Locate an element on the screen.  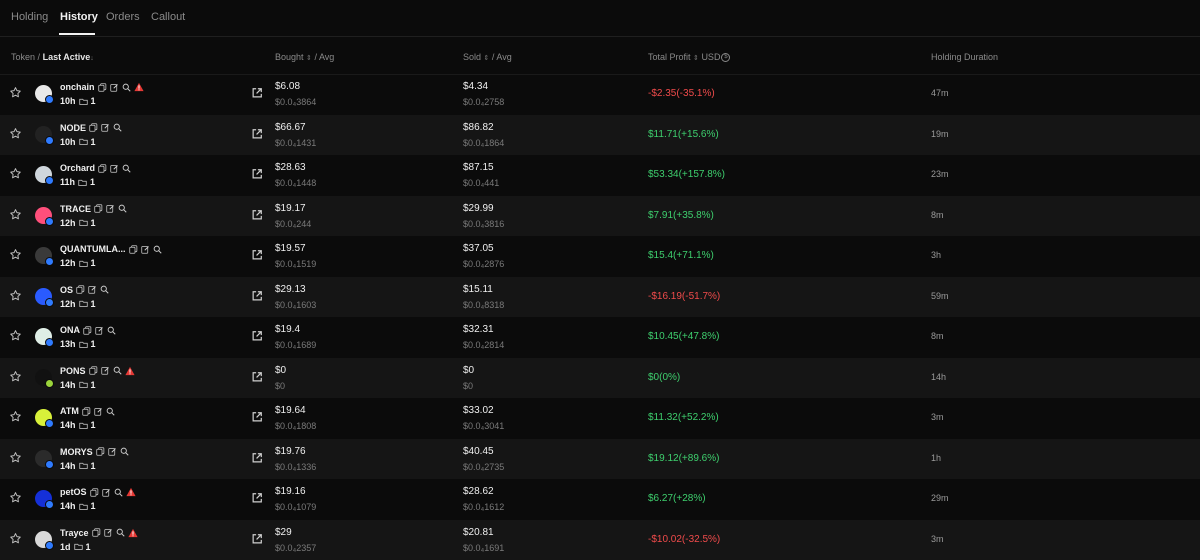
table-row: PONS 14h 1 $0 $0 $0 $0 $0(0%) 14h is located at coordinates (600, 377).